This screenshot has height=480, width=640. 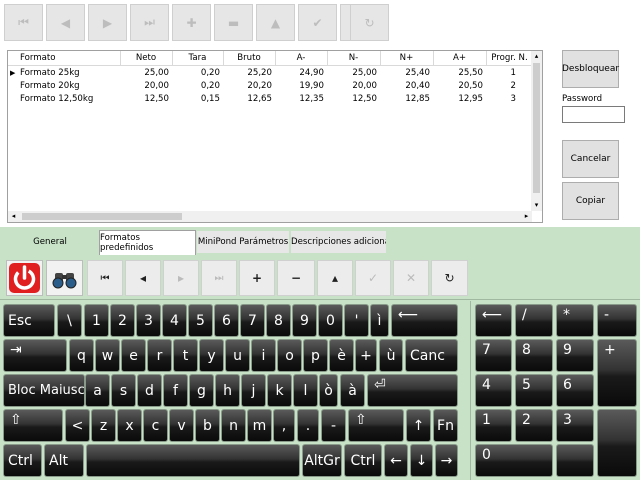 What do you see at coordinates (431, 355) in the screenshot?
I see `key-canc: Canc` at bounding box center [431, 355].